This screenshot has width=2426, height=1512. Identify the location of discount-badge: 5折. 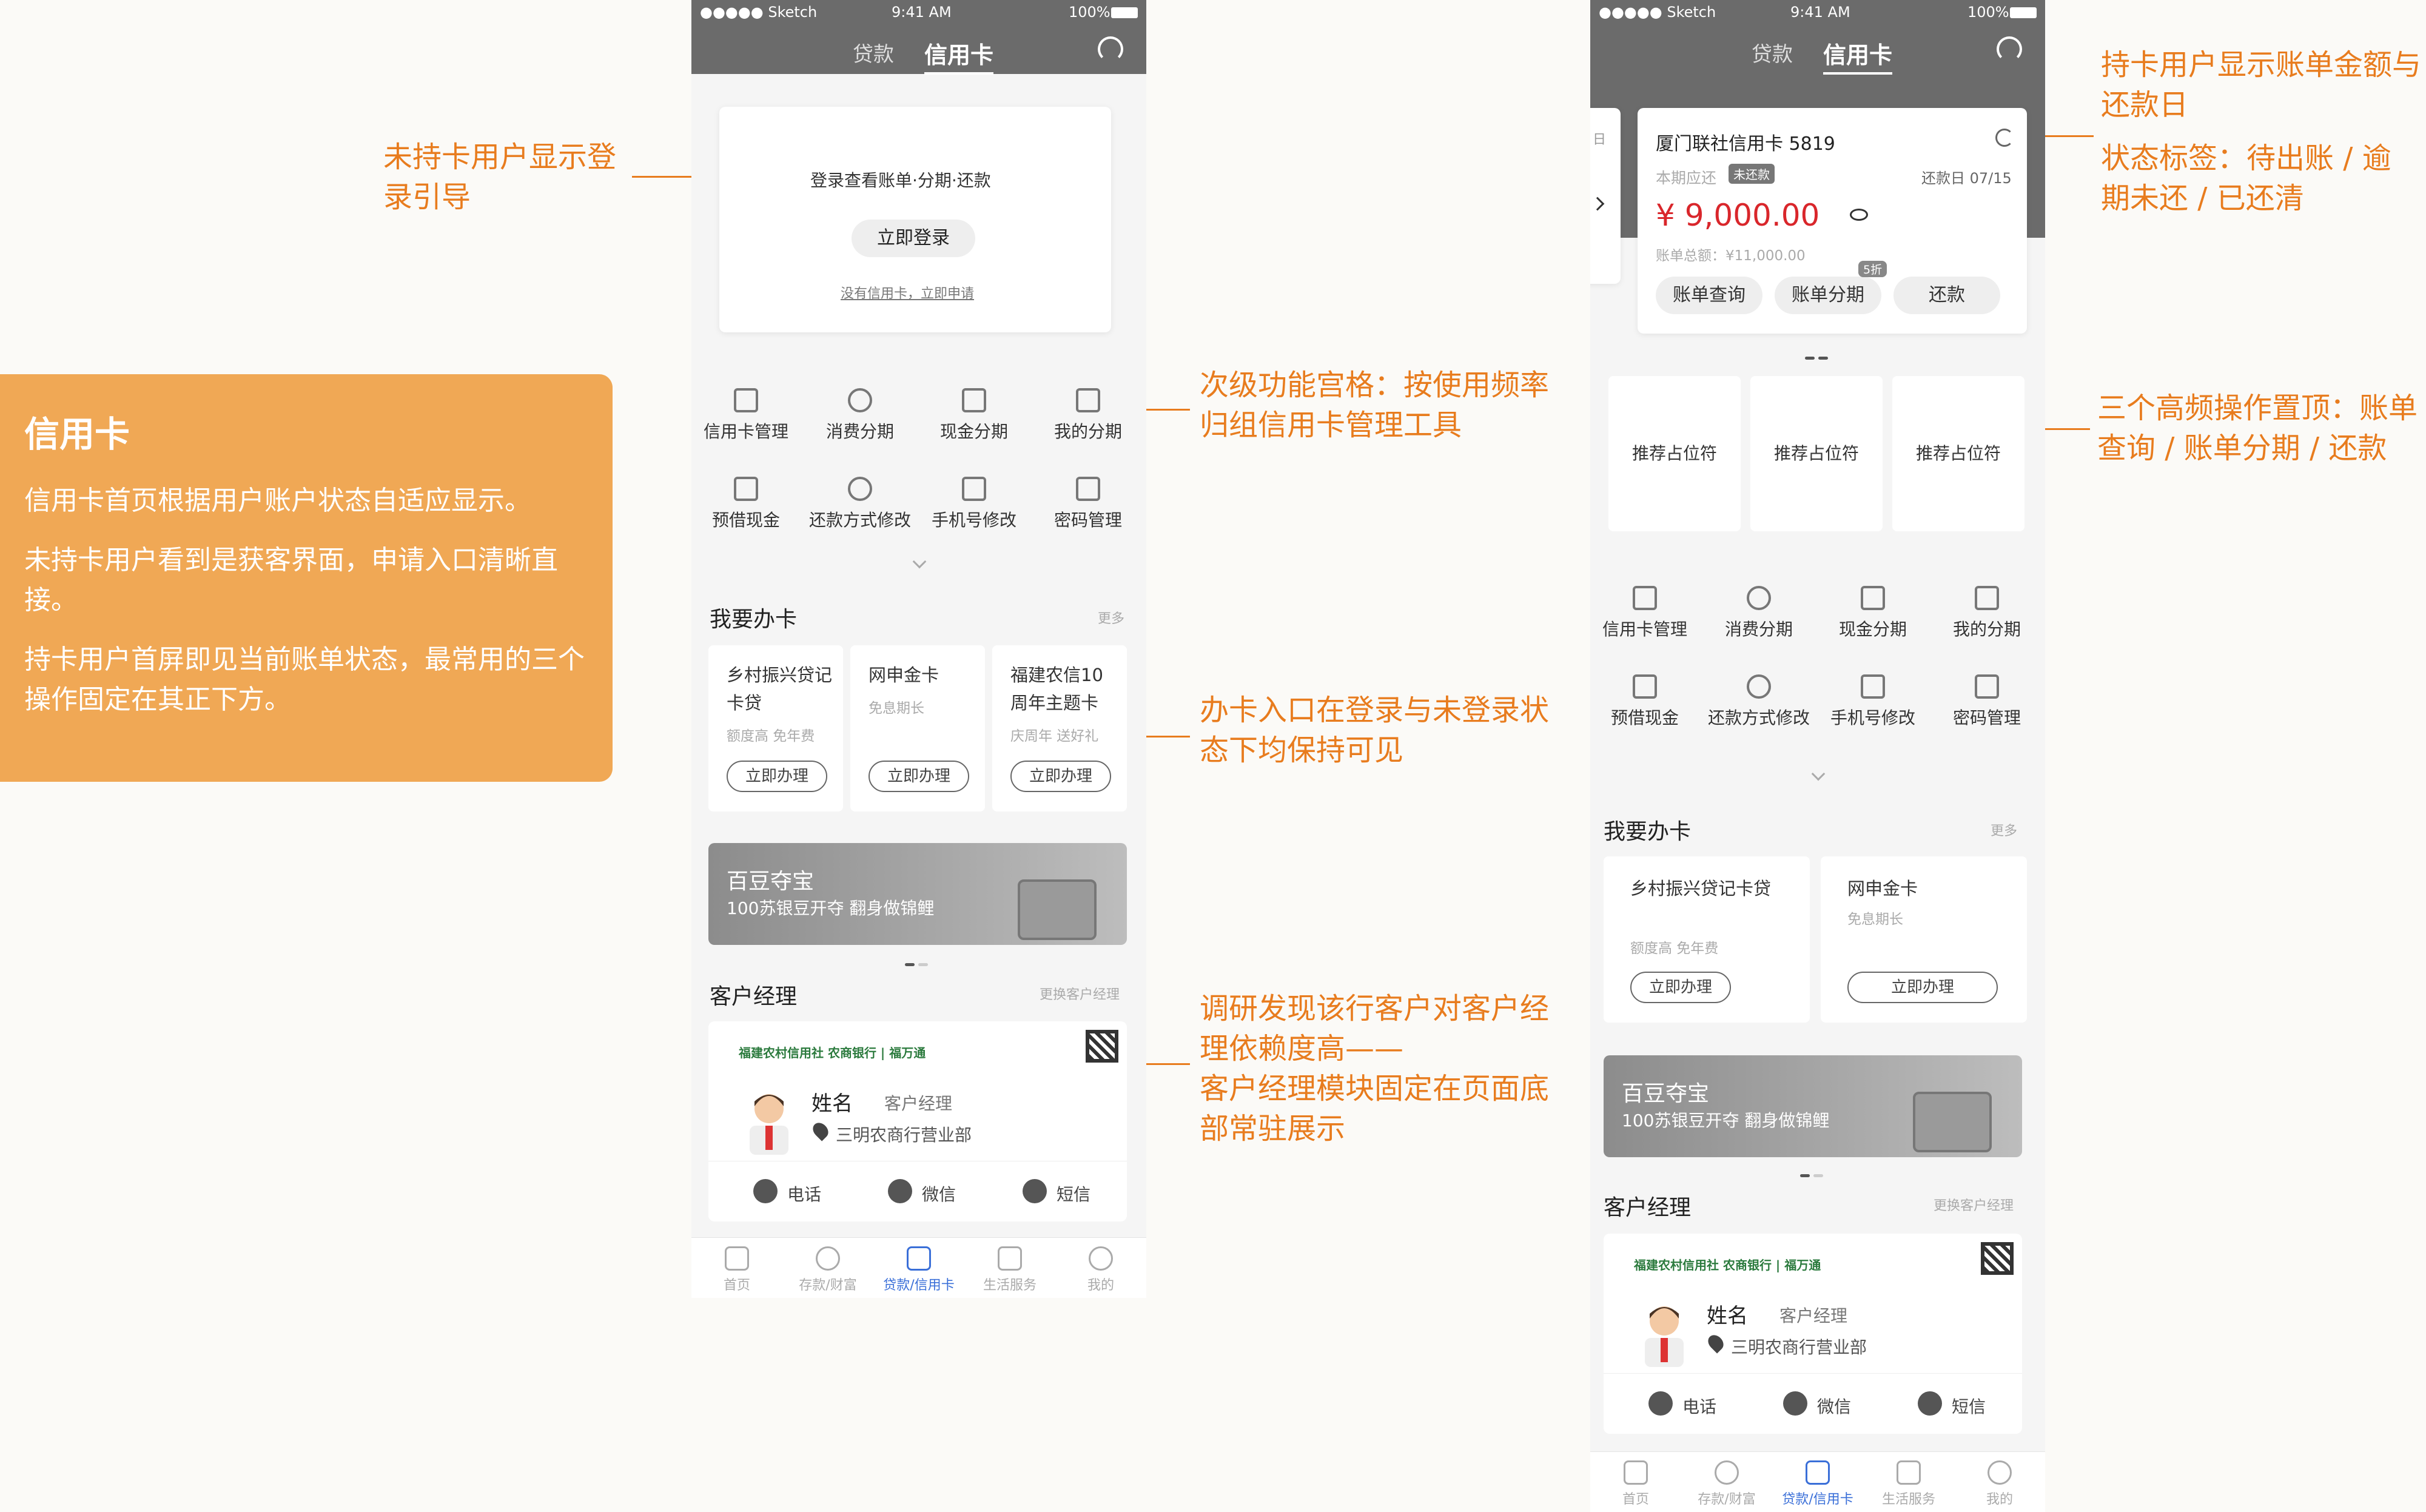
(1872, 269).